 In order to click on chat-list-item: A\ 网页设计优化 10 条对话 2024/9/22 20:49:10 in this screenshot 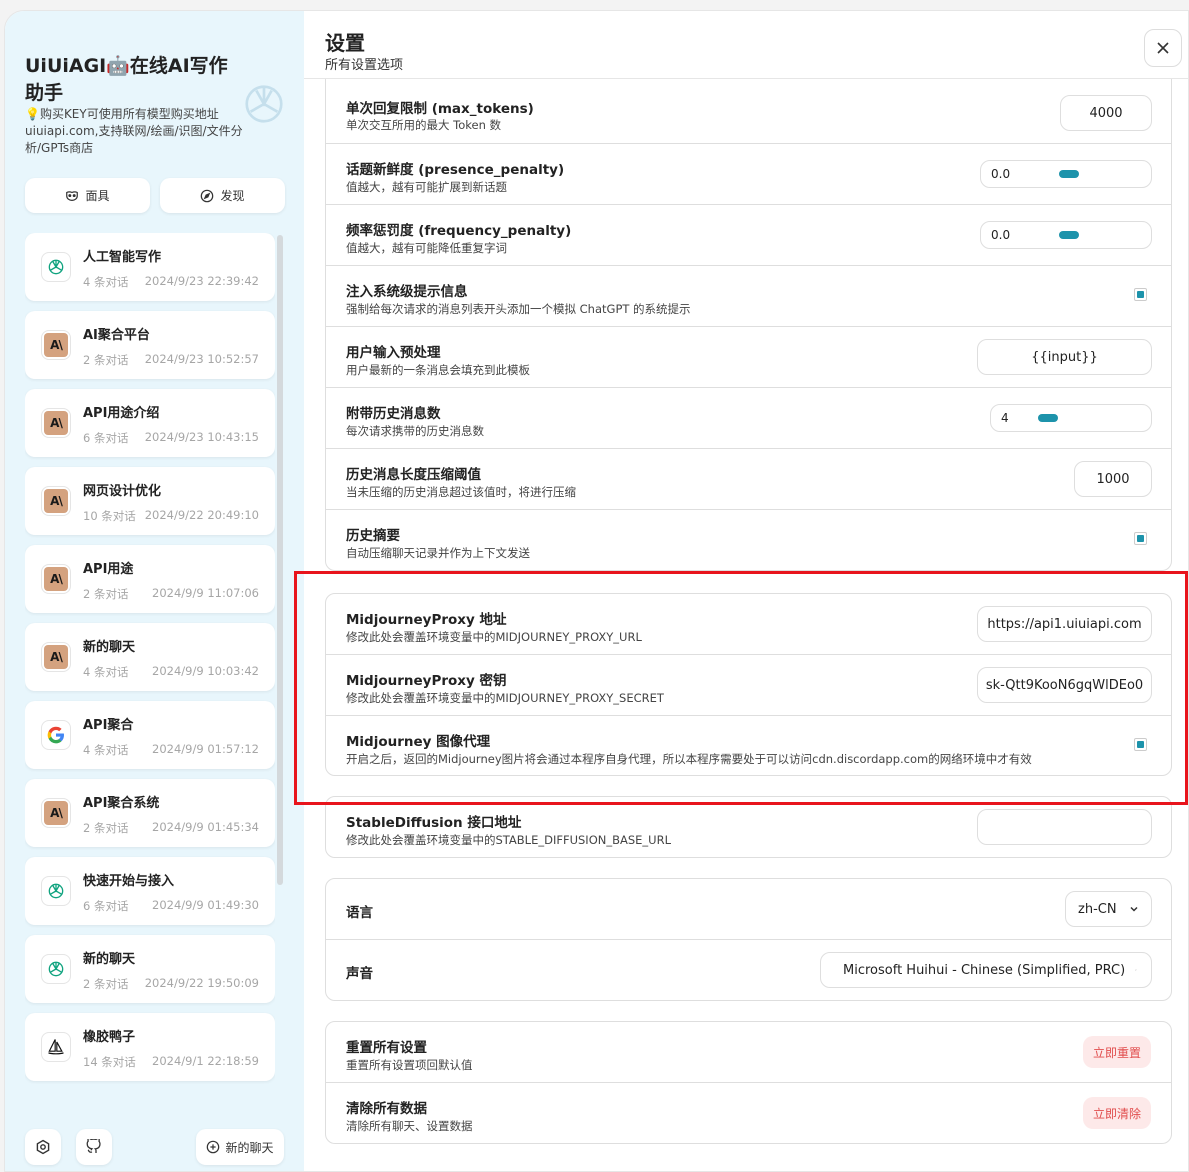, I will do `click(150, 501)`.